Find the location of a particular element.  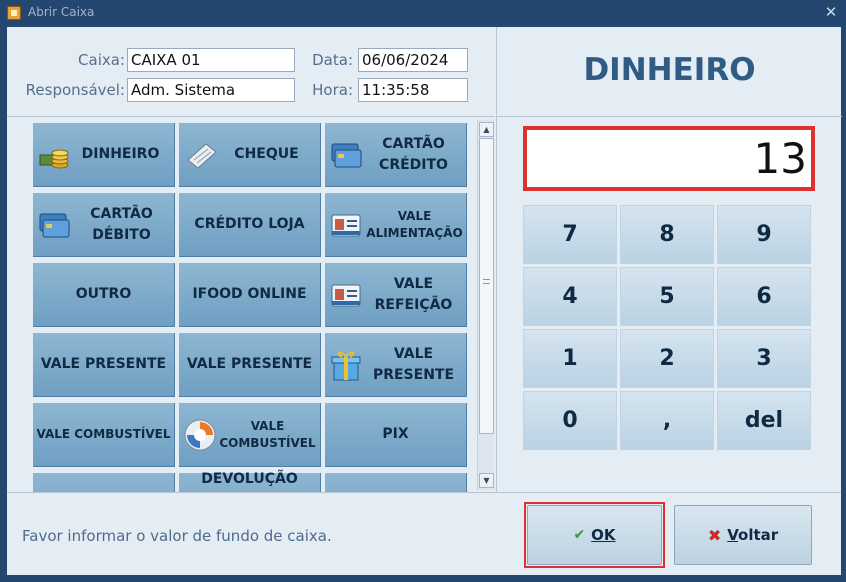

keypad-key: , is located at coordinates (667, 420).